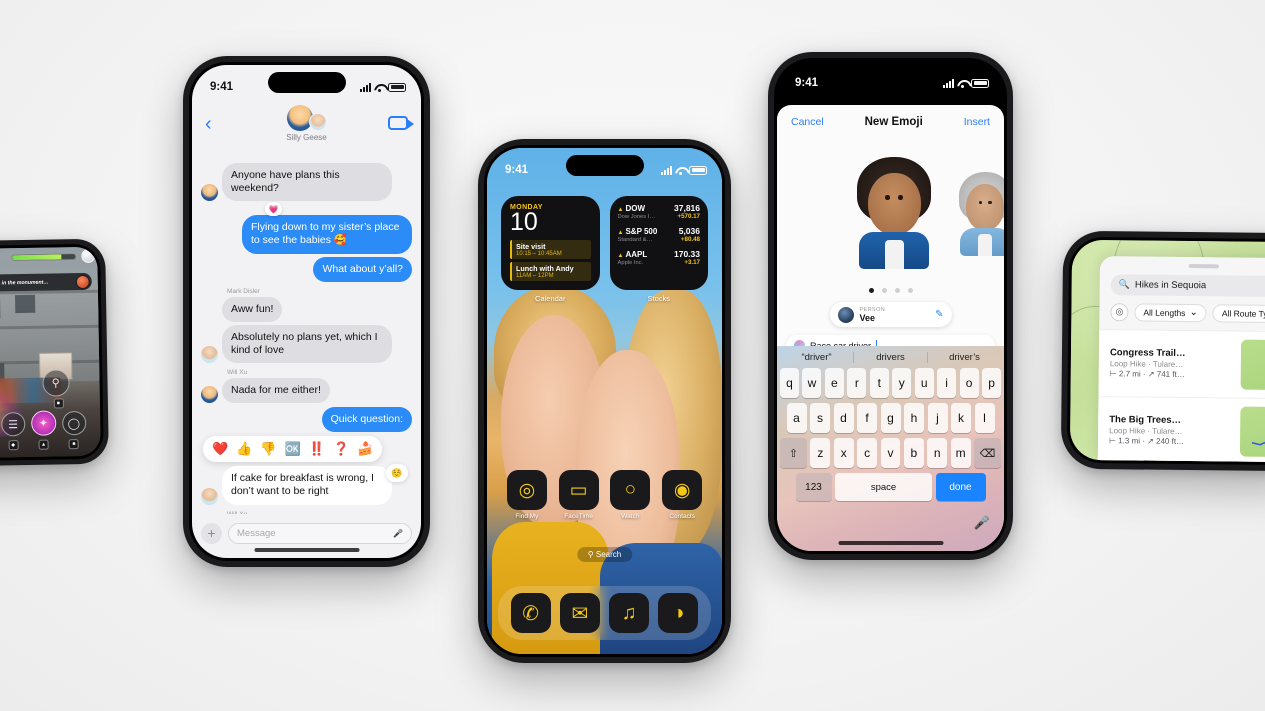 The image size is (1265, 711). What do you see at coordinates (362, 269) in the screenshot?
I see `message-bubble: What about y’all?` at bounding box center [362, 269].